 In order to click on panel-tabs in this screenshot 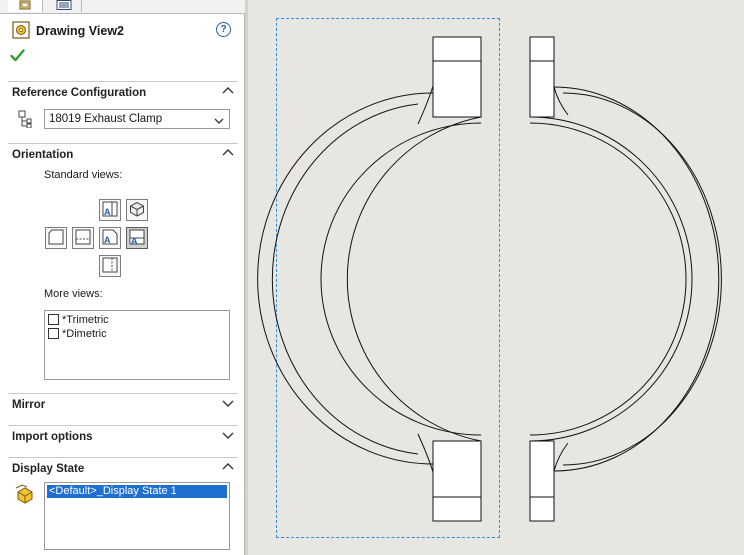, I will do `click(122, 7)`.